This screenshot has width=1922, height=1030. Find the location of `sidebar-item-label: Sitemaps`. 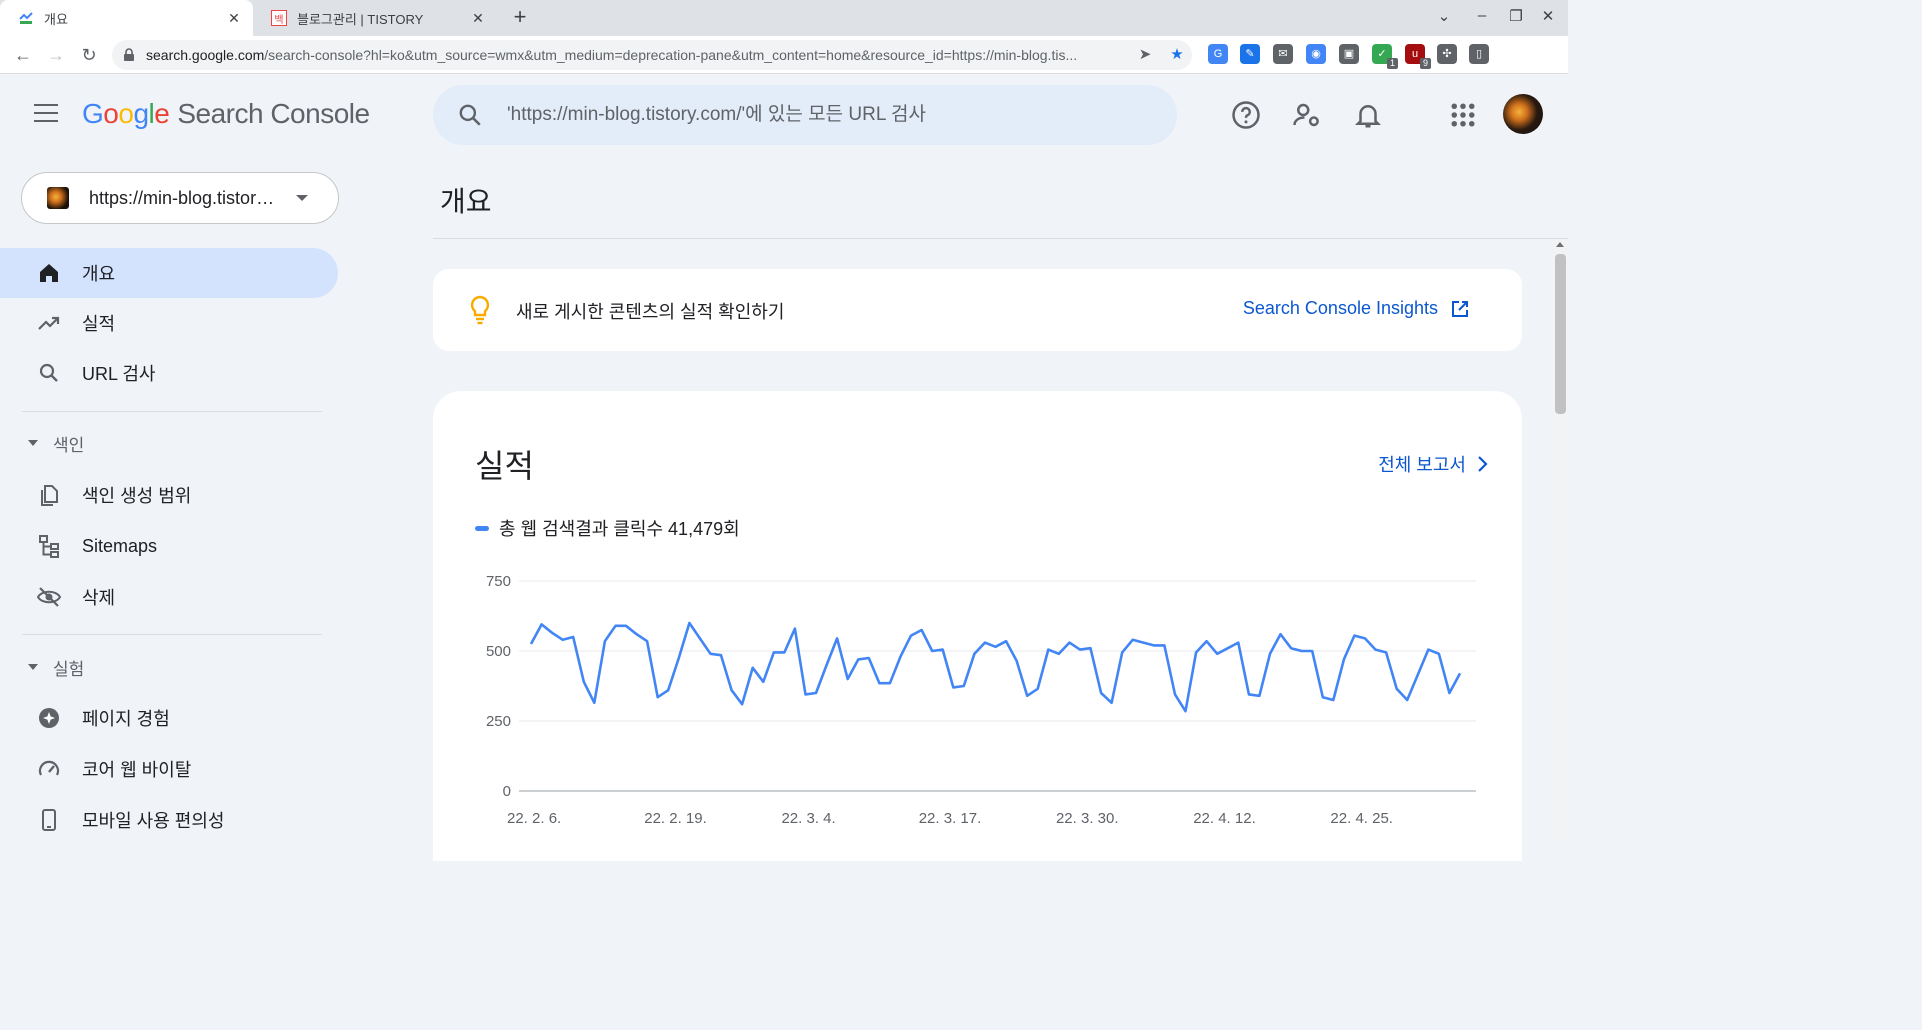

sidebar-item-label: Sitemaps is located at coordinates (120, 545).